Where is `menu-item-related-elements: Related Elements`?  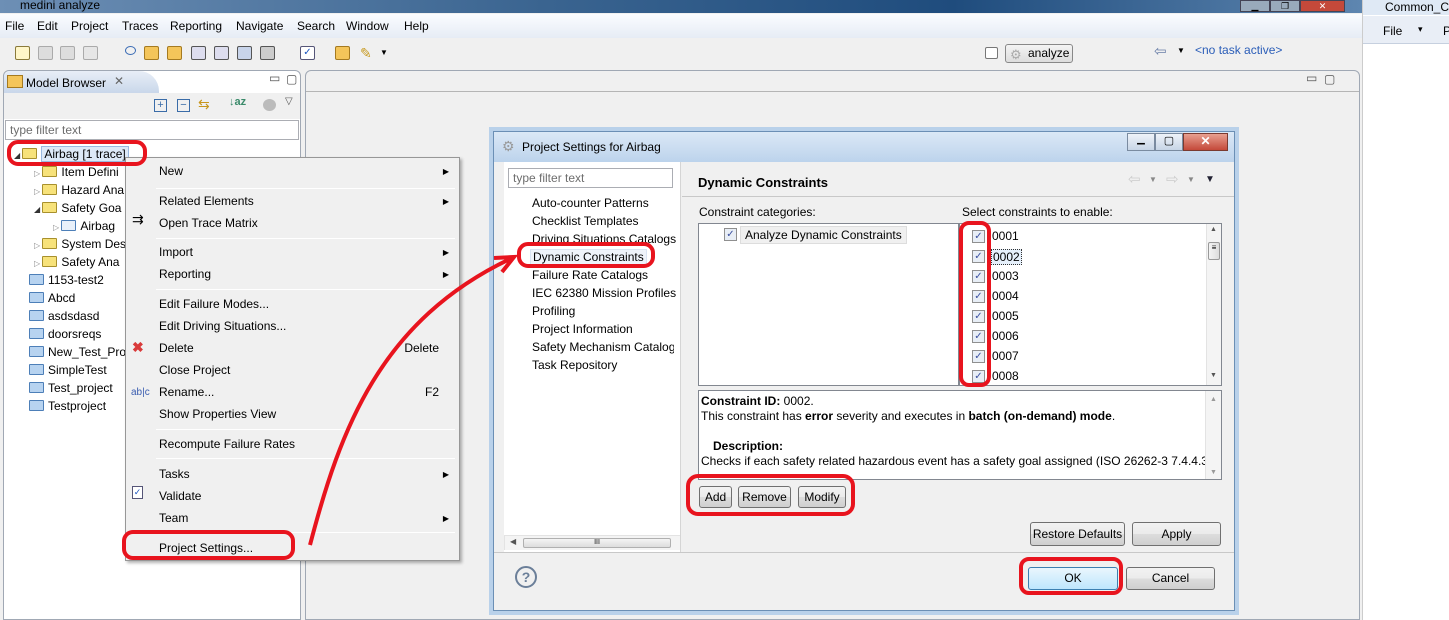 menu-item-related-elements: Related Elements is located at coordinates (206, 201).